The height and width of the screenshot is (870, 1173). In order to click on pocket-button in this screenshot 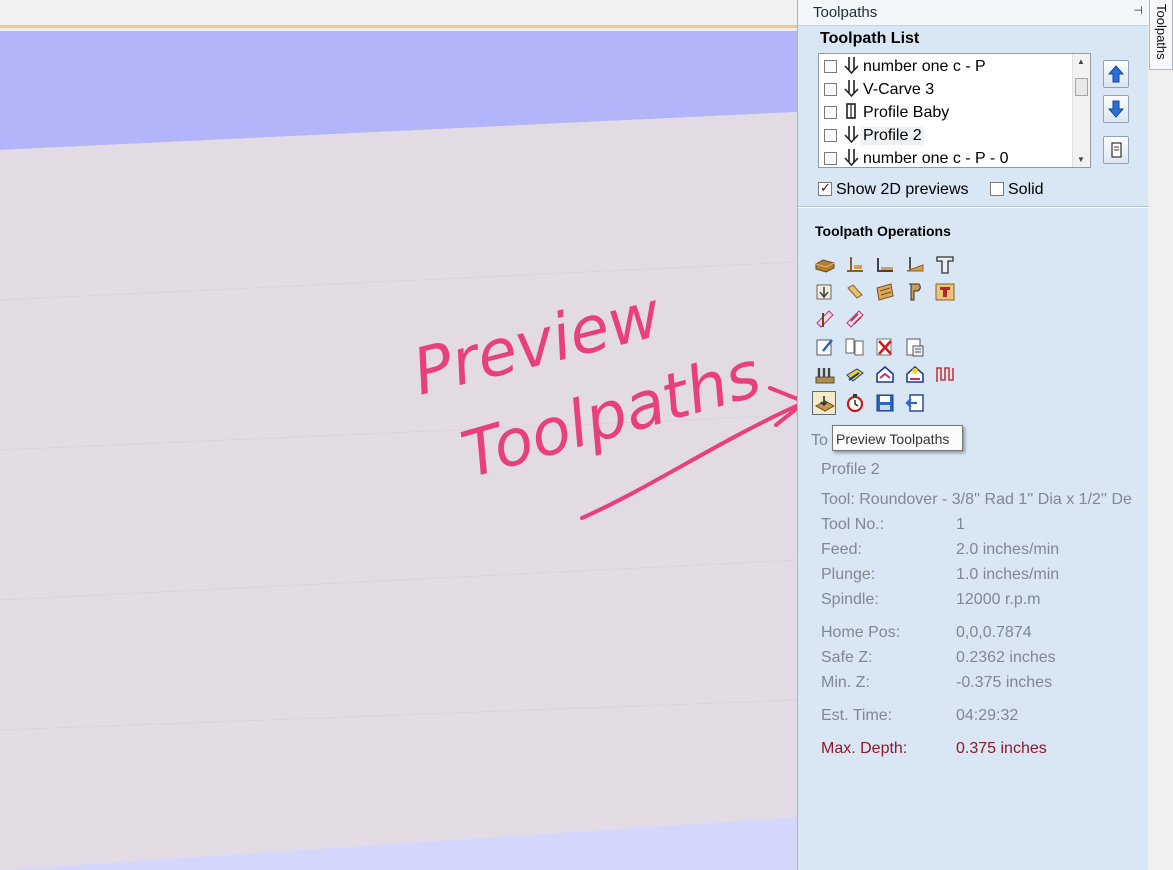, I will do `click(885, 265)`.